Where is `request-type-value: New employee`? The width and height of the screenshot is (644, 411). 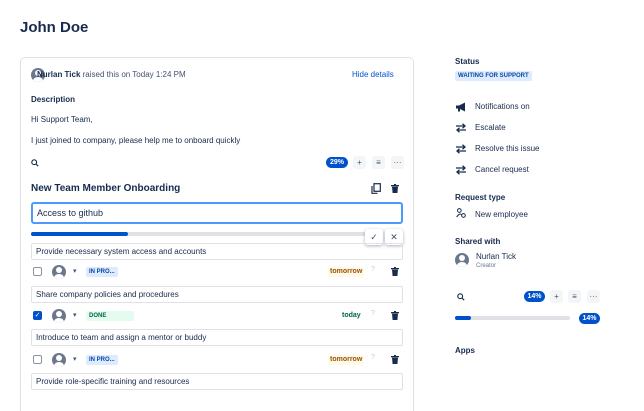 request-type-value: New employee is located at coordinates (501, 214).